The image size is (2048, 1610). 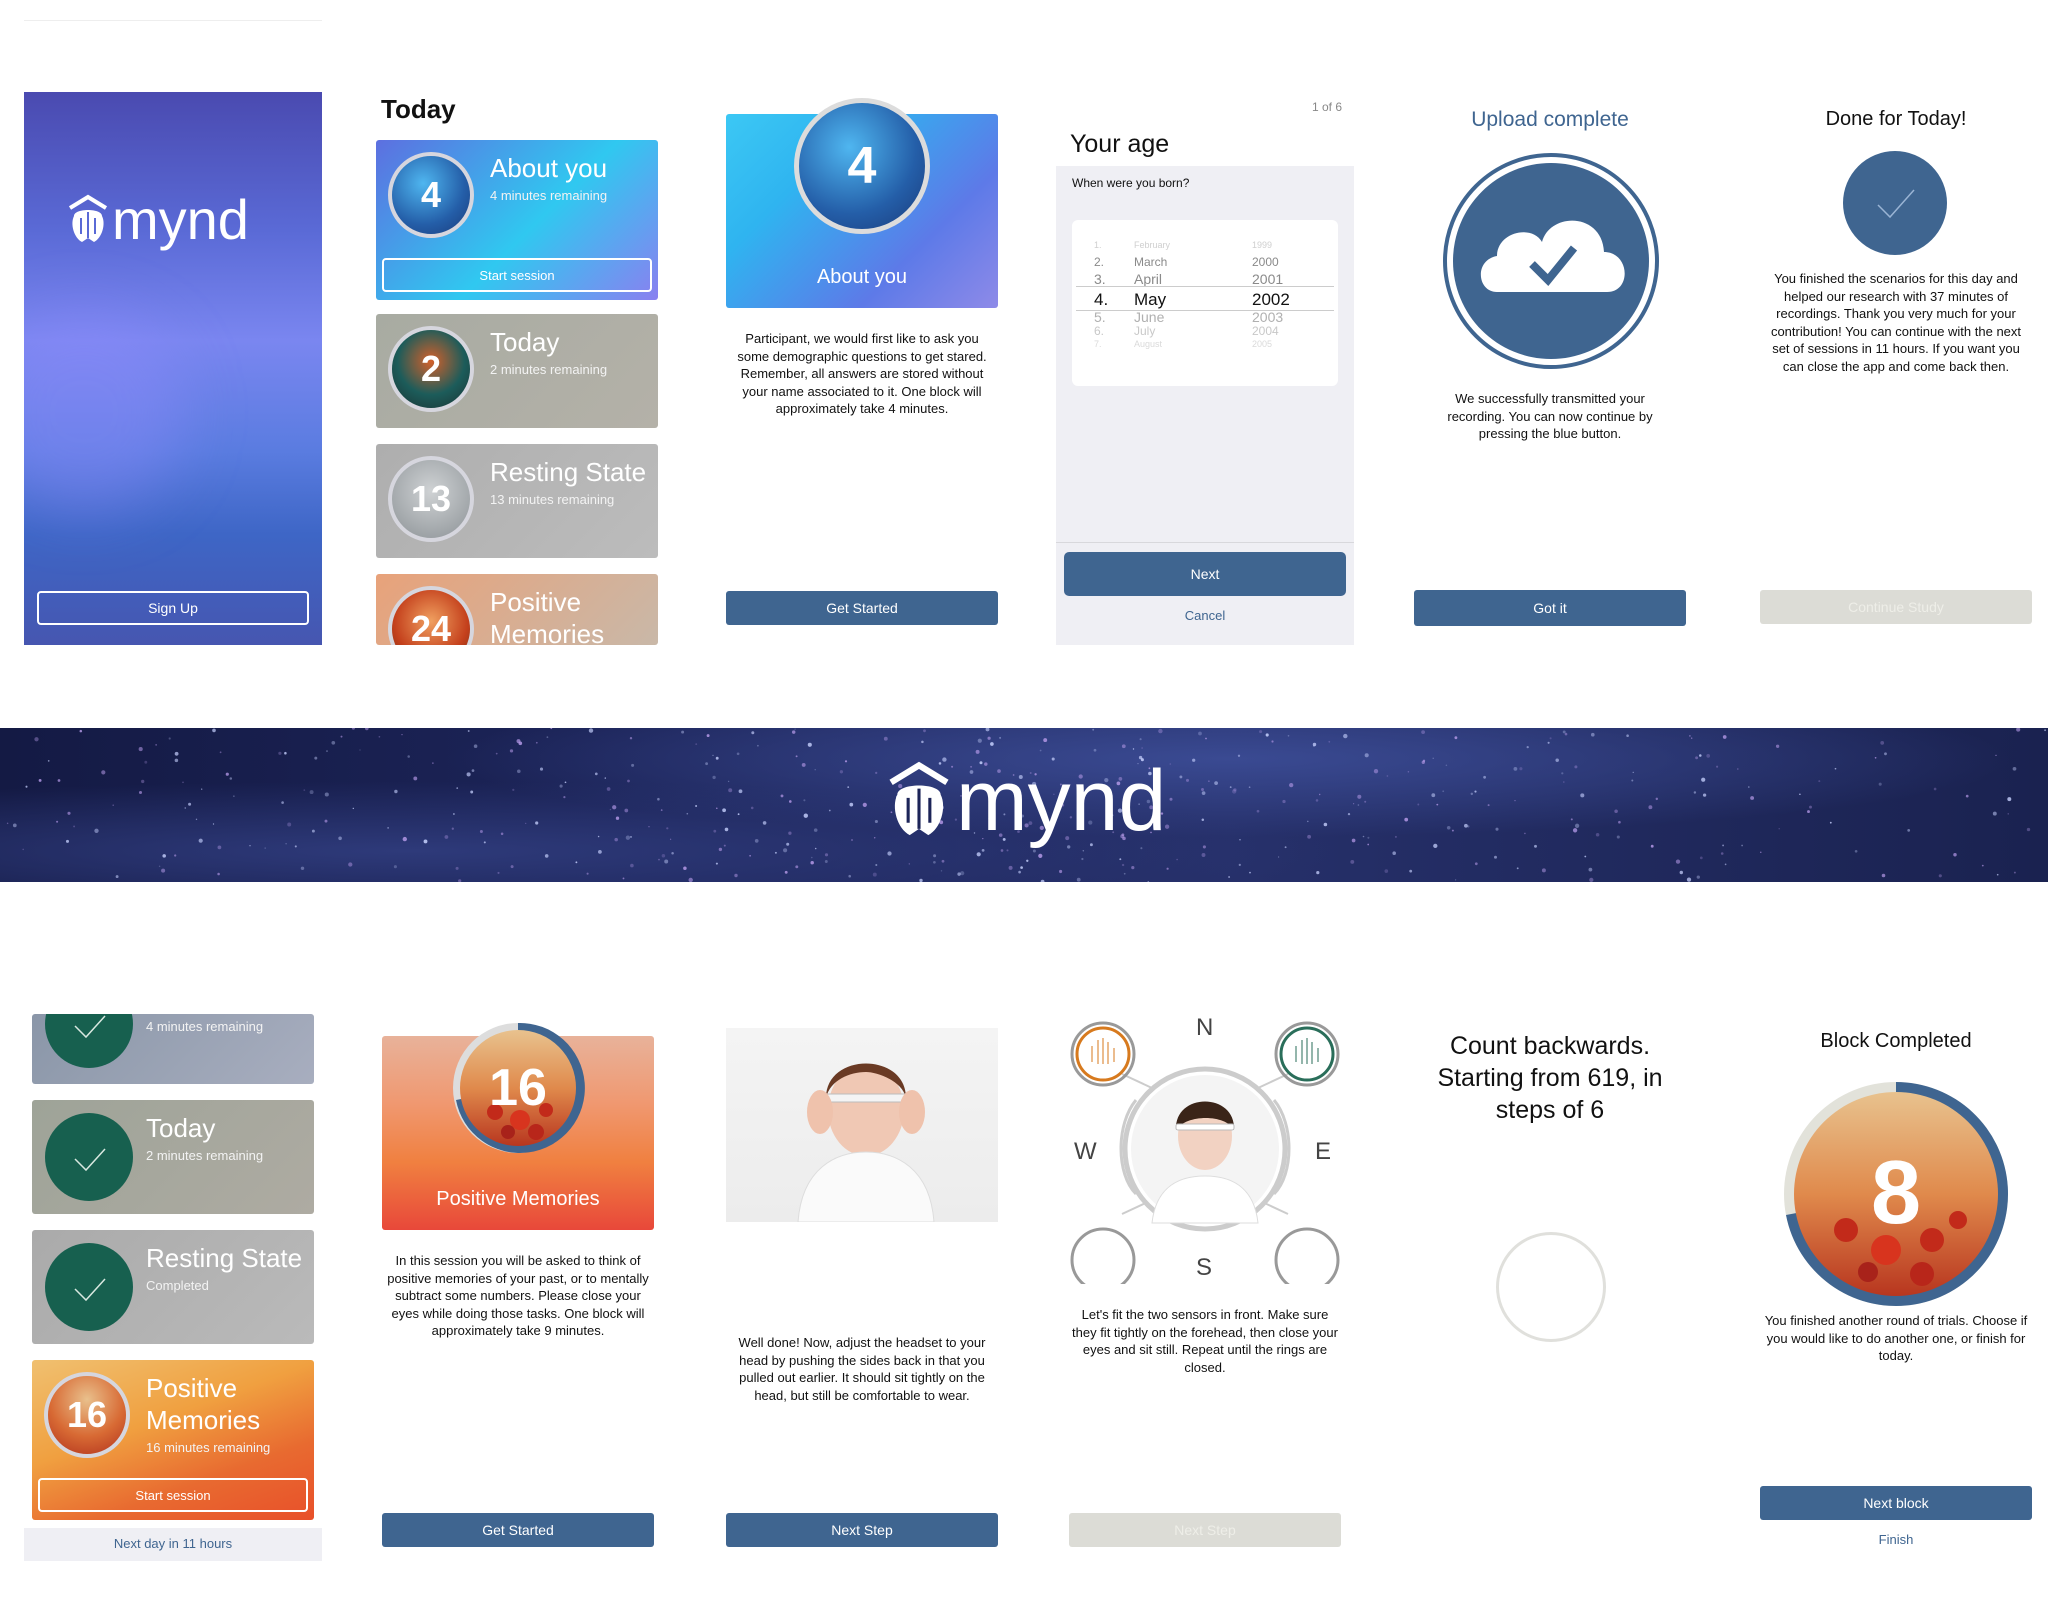 I want to click on picker-index: 6., so click(x=1099, y=331).